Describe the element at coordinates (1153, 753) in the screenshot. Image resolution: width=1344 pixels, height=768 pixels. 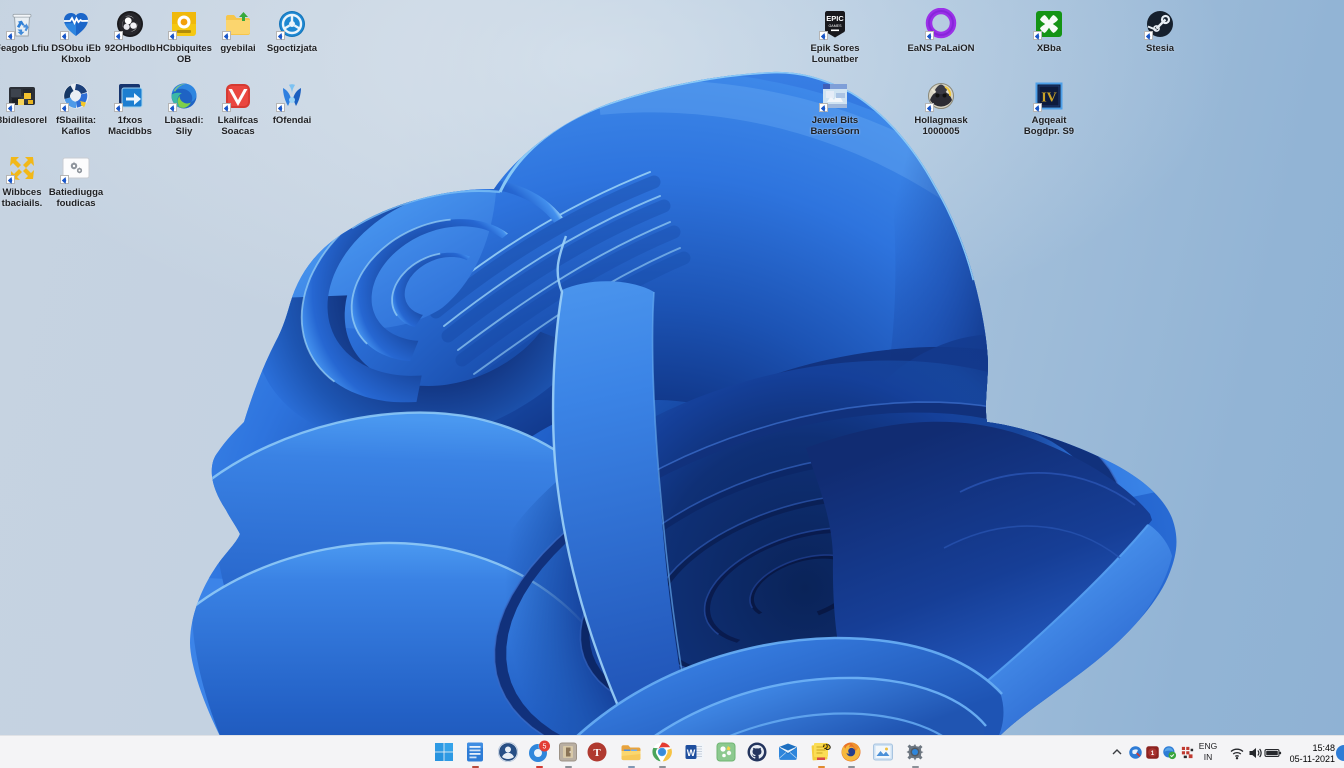
I see `svg-text: 1` at that location.